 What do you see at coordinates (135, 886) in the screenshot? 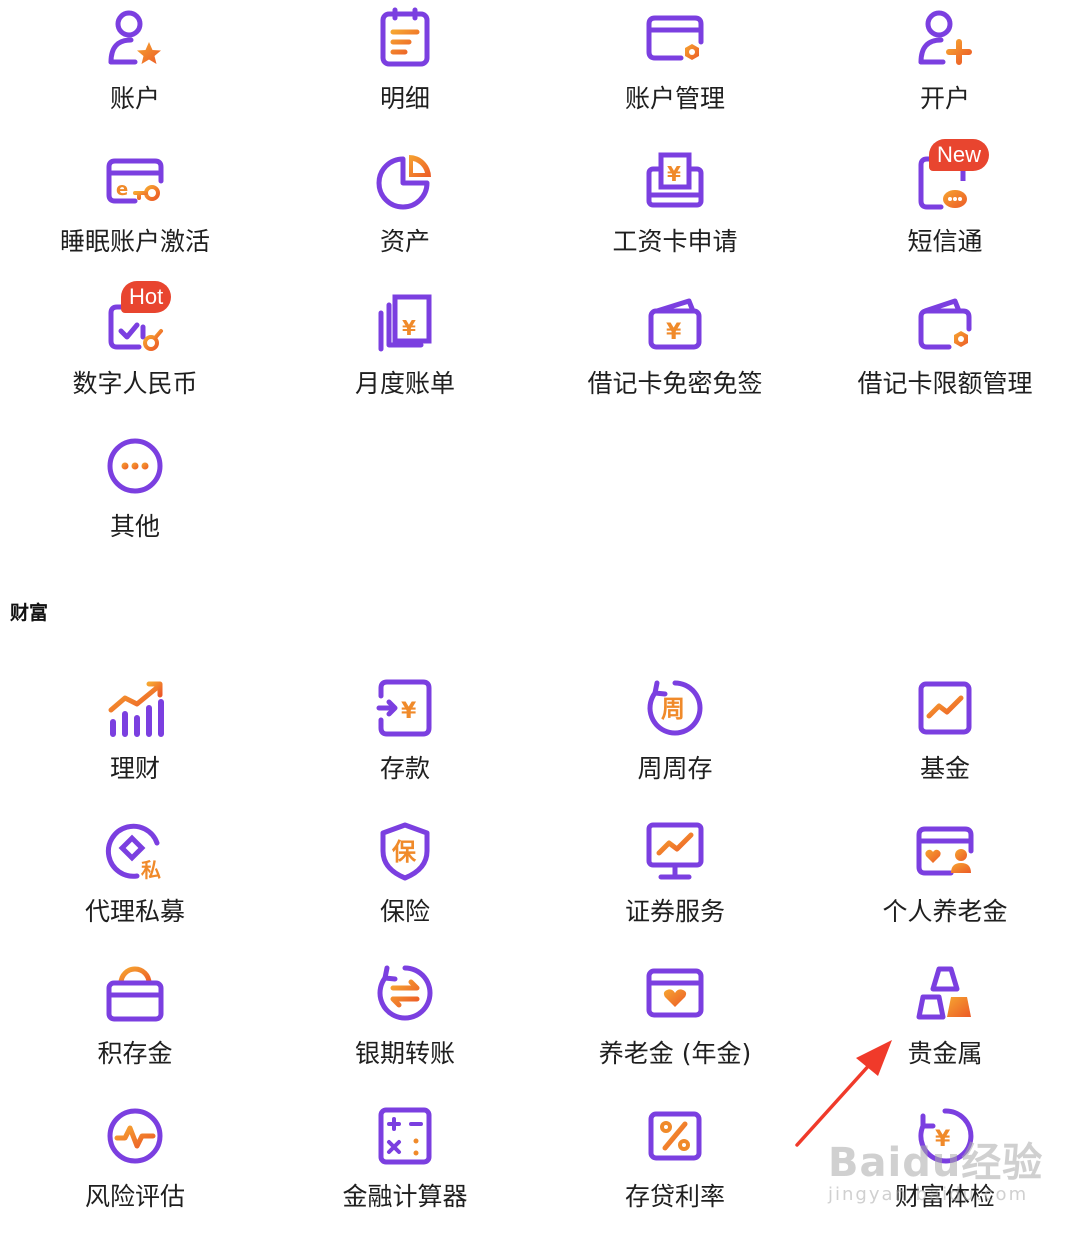
I see `service-private-fund-agency: 私 代理私募` at bounding box center [135, 886].